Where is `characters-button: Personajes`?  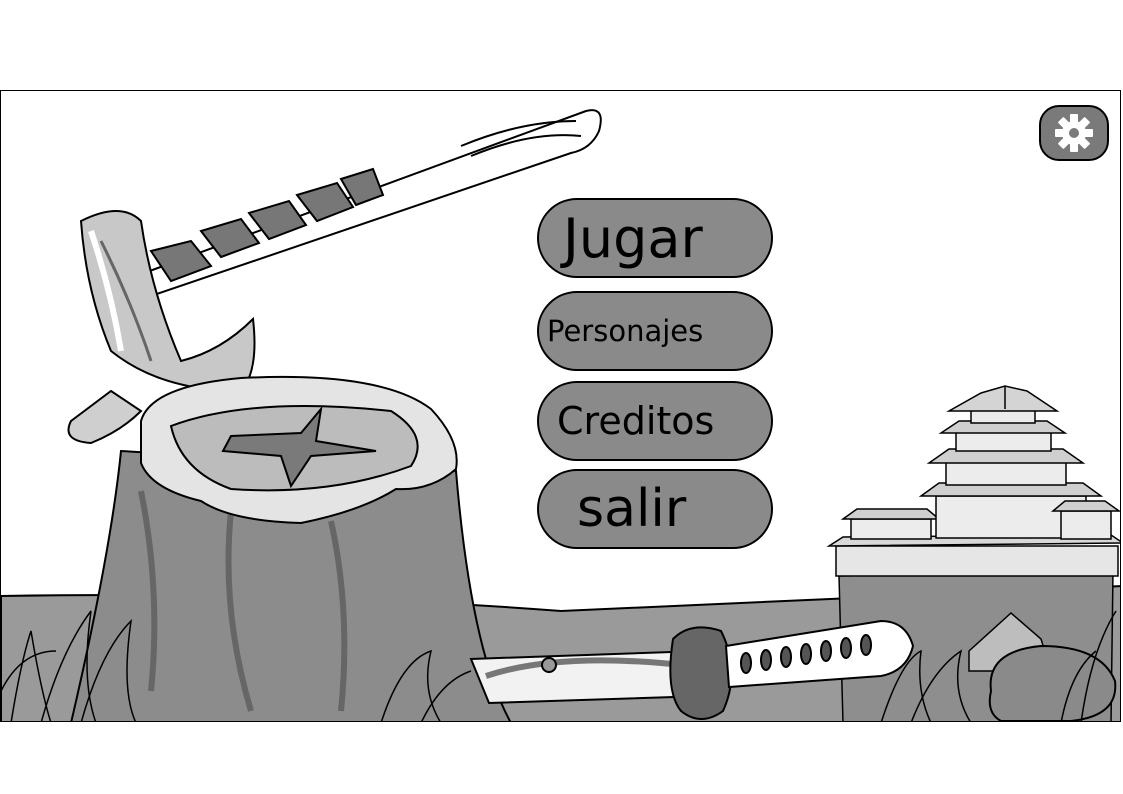 characters-button: Personajes is located at coordinates (655, 331).